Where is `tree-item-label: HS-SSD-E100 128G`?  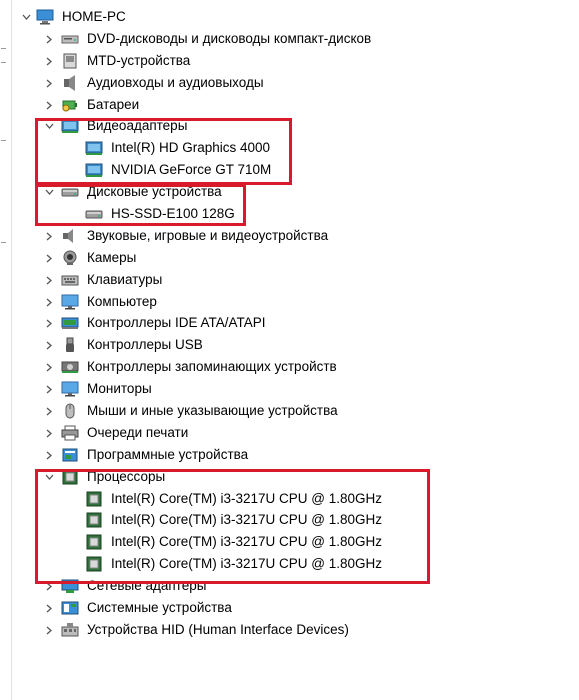 tree-item-label: HS-SSD-E100 128G is located at coordinates (173, 214).